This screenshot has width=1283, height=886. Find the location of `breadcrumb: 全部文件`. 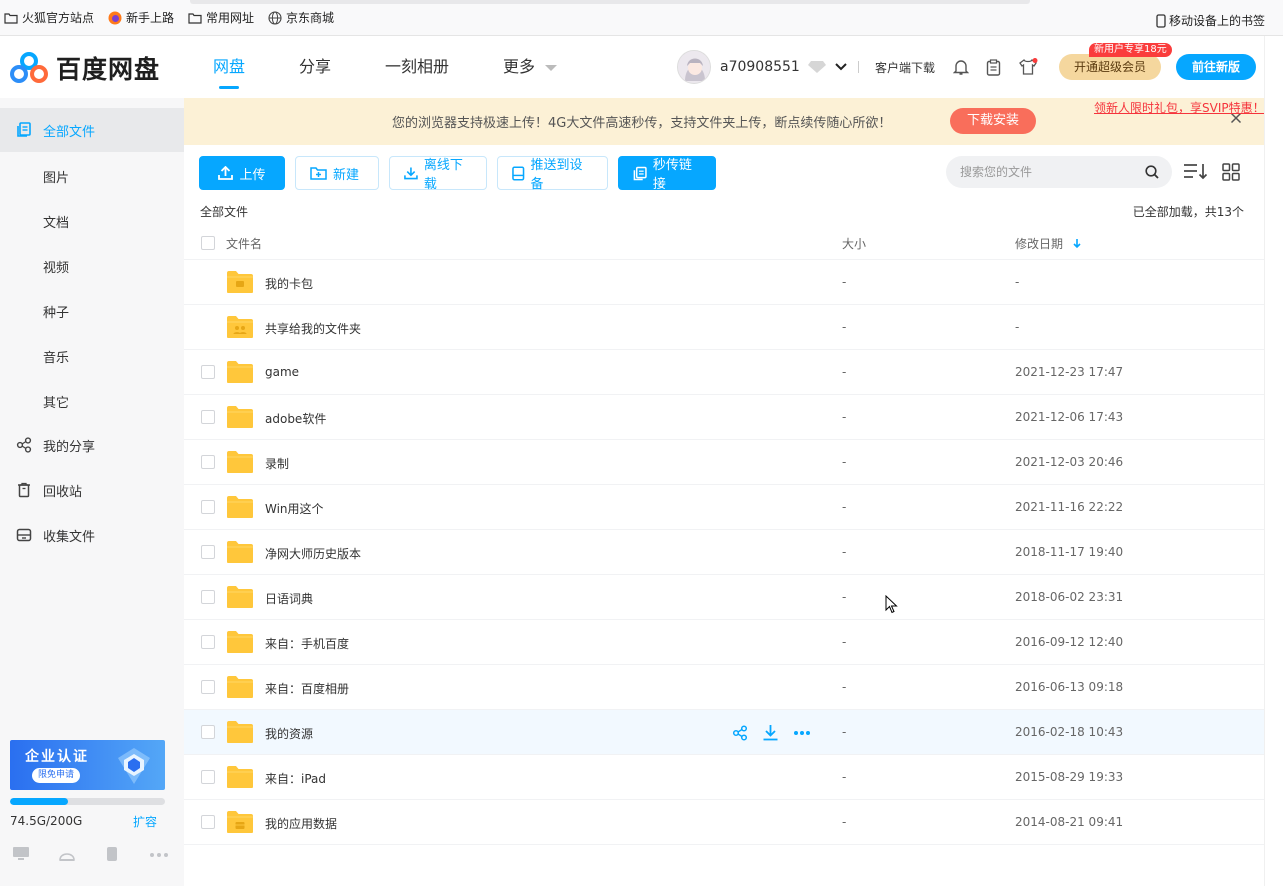

breadcrumb: 全部文件 is located at coordinates (224, 211).